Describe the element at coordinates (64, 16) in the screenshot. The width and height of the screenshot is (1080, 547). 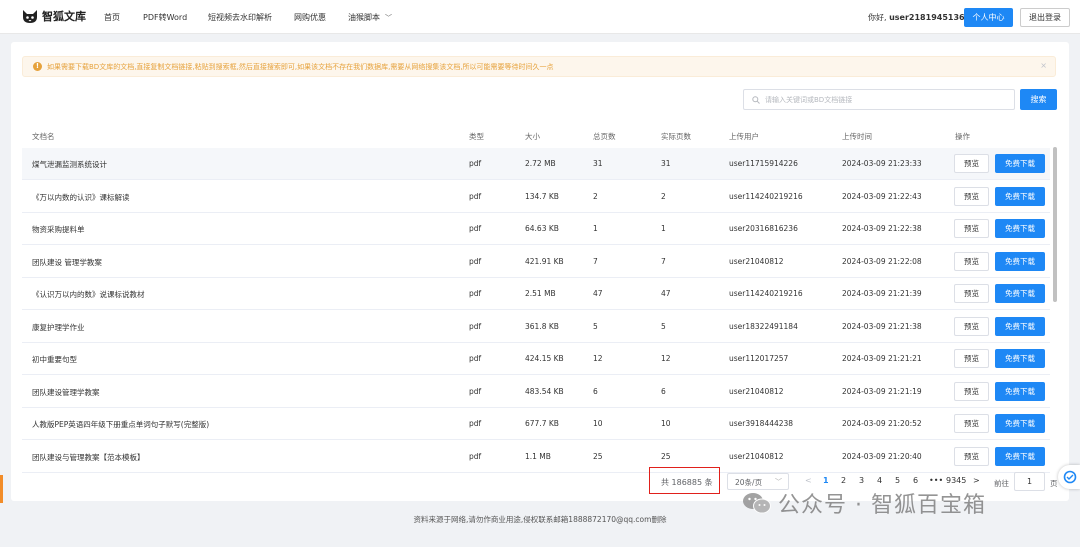
I see `brand-name: 智狐文库` at that location.